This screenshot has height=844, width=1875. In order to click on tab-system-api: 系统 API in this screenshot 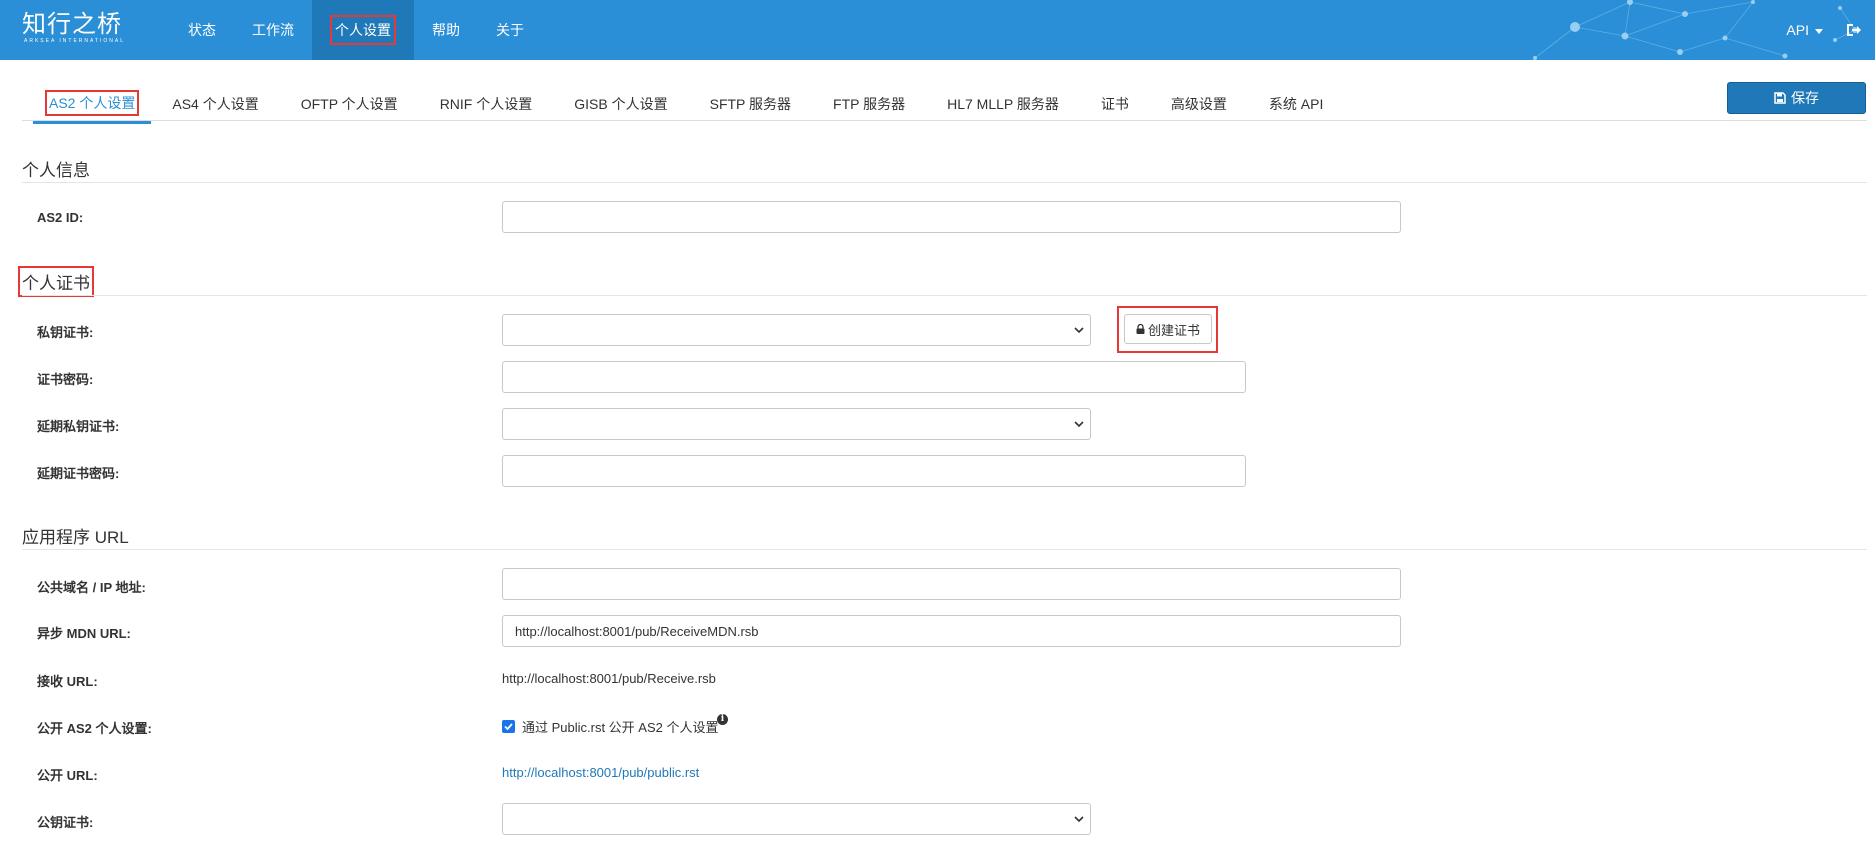, I will do `click(1296, 104)`.